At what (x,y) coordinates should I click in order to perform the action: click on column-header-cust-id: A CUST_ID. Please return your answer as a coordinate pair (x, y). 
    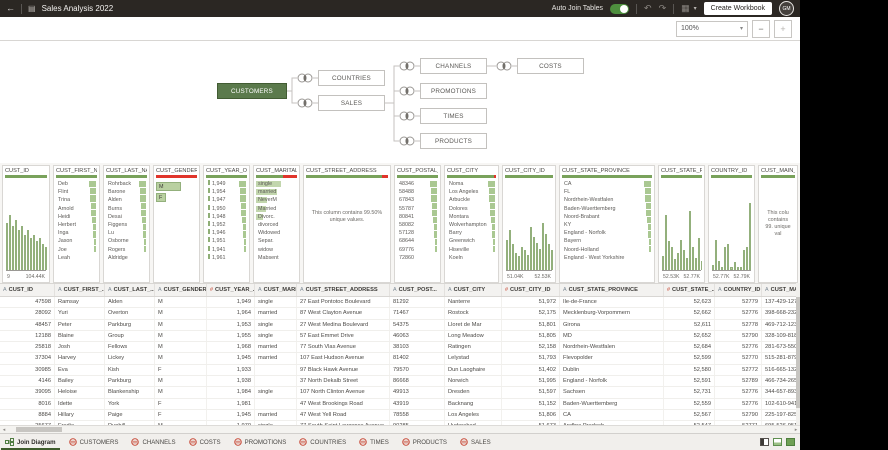
    Looking at the image, I should click on (27, 290).